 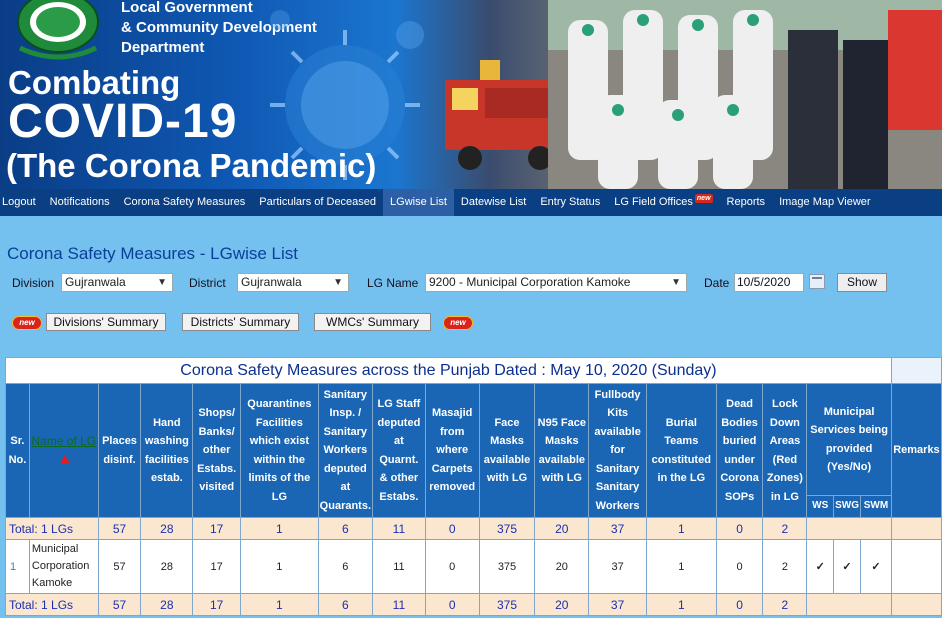 I want to click on row-quarantines: 1, so click(x=279, y=566).